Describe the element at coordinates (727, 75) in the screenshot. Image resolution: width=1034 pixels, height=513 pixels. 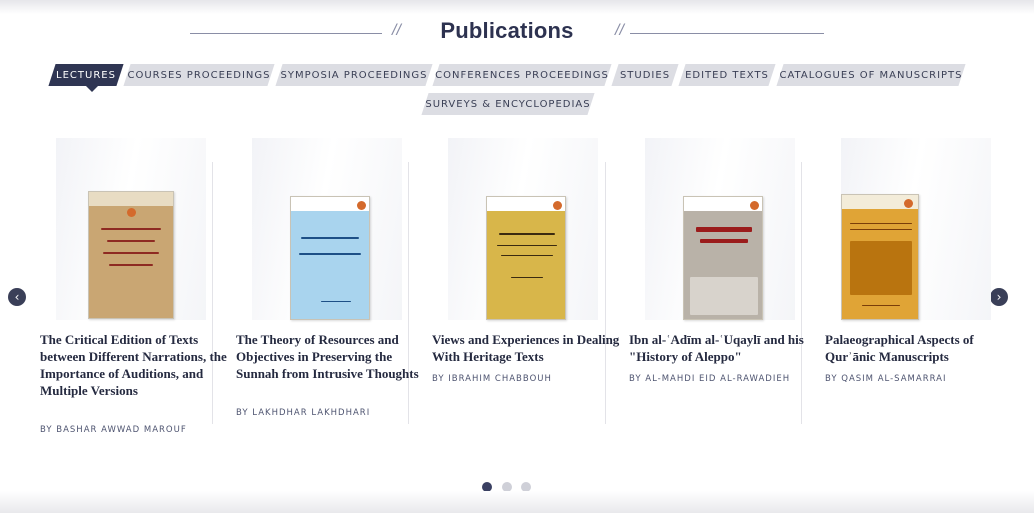
I see `tab-edited-texts: EDITED TEXTS` at that location.